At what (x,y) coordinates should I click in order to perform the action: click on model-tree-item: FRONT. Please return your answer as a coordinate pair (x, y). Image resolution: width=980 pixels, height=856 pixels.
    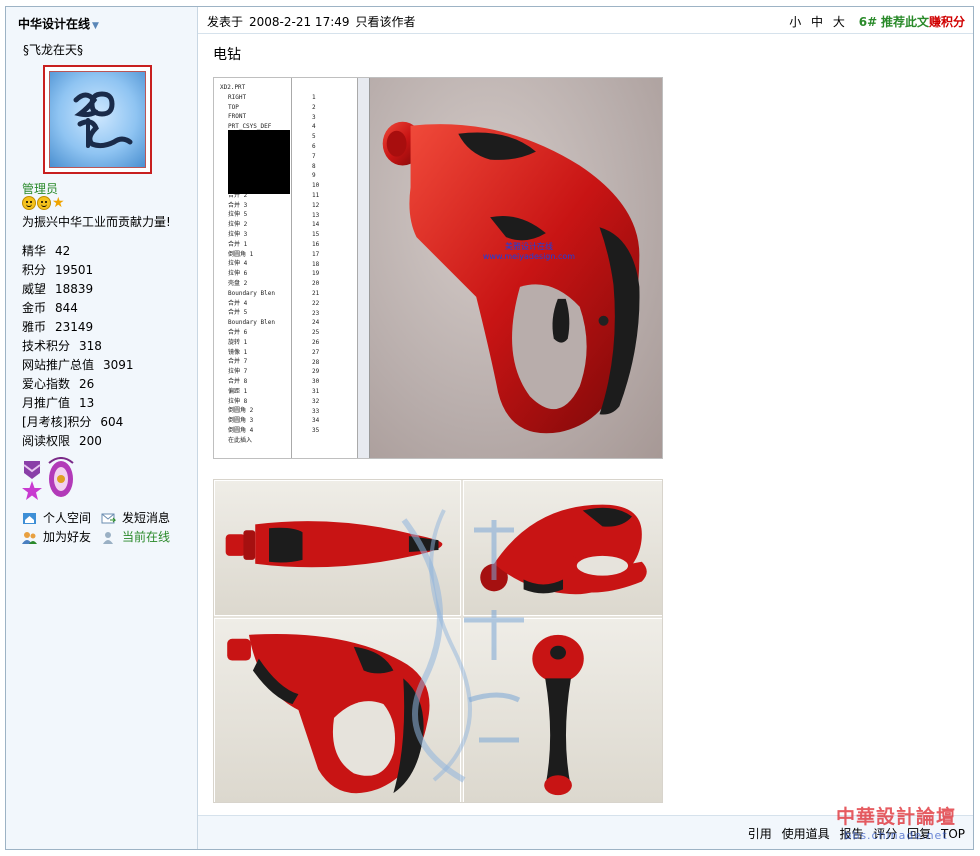
    Looking at the image, I should click on (237, 117).